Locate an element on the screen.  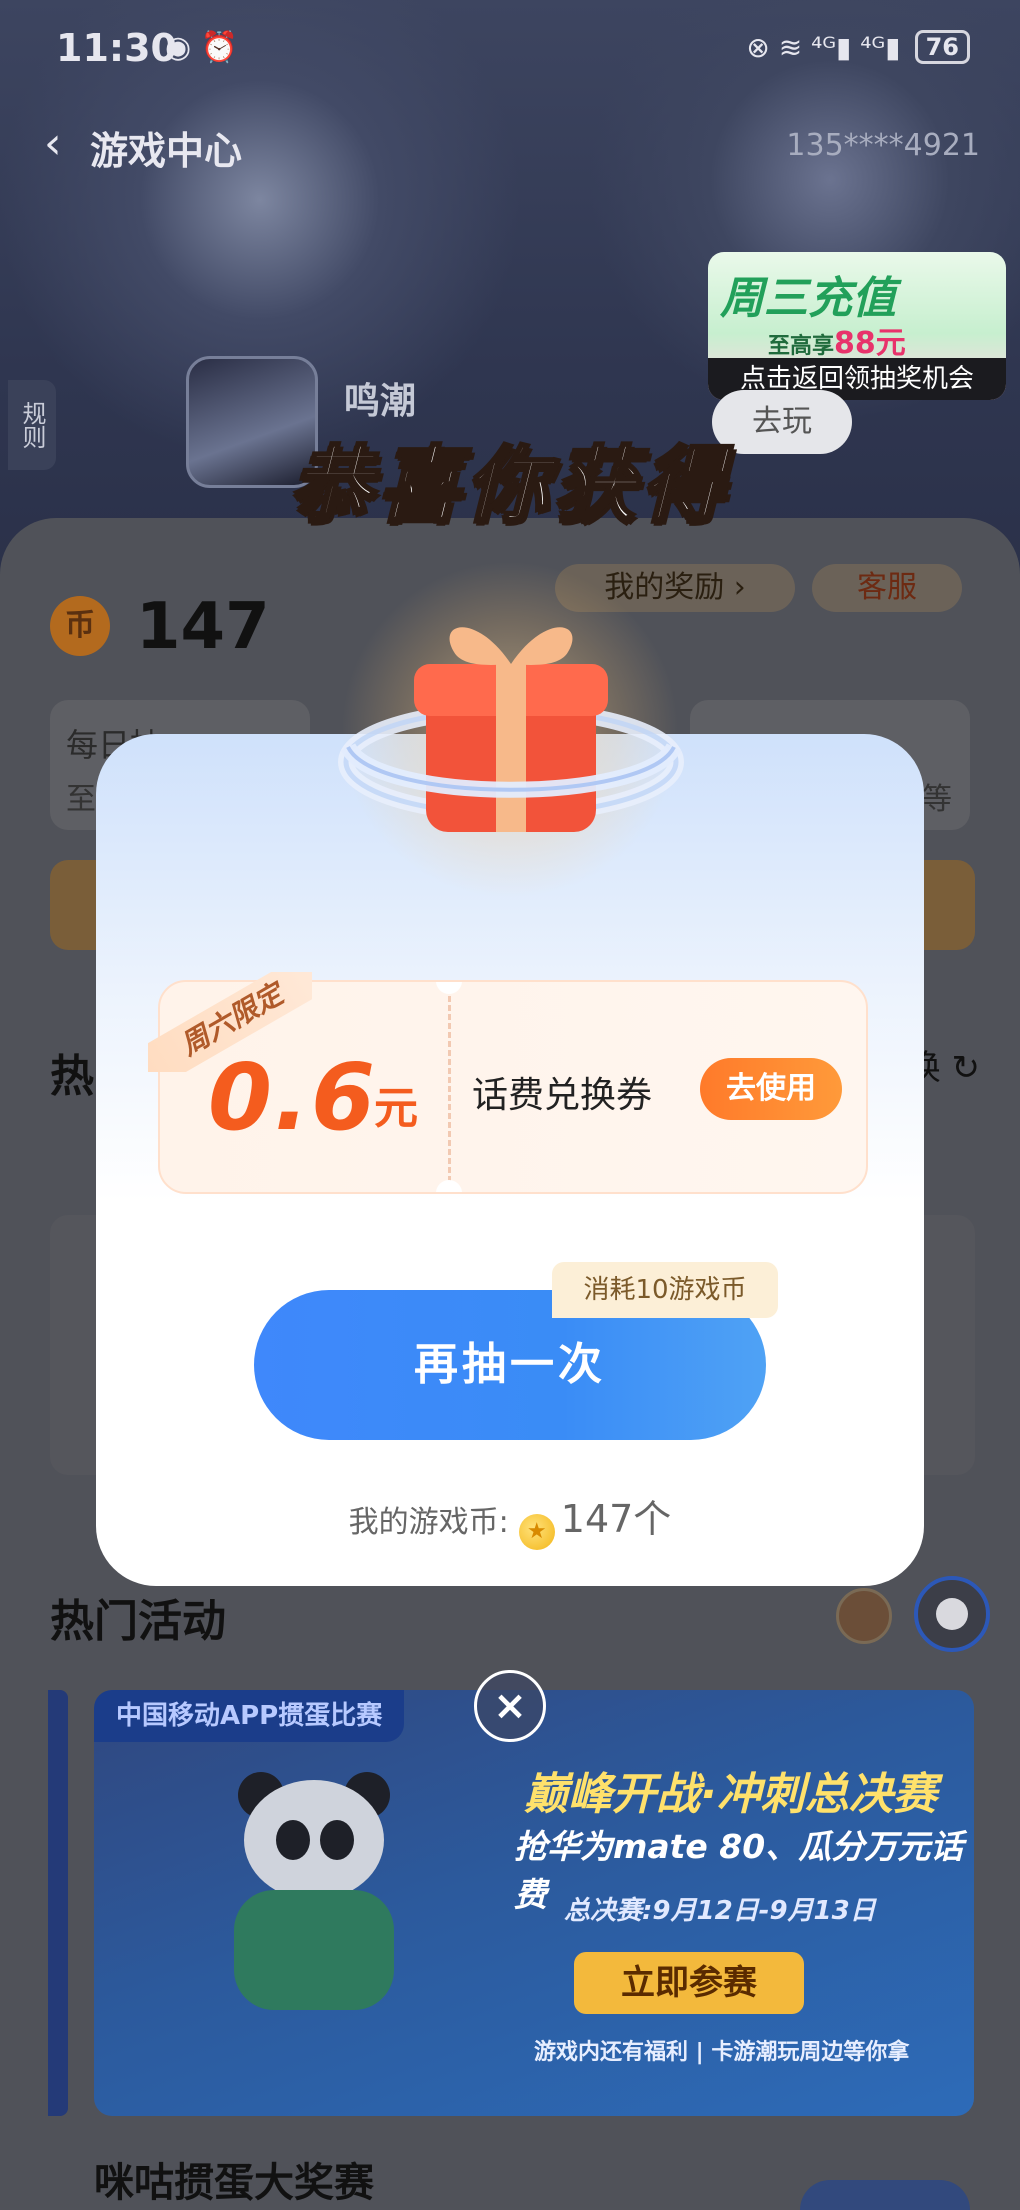
banner-headline: 巅峰开战·冲刺总决赛 is located at coordinates (730, 1794).